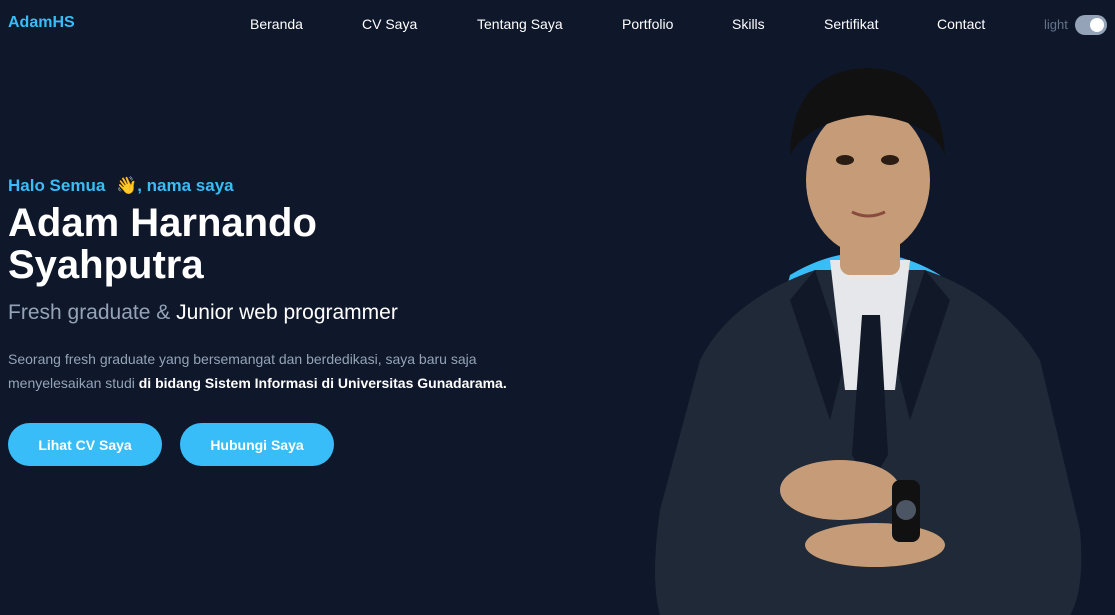 Image resolution: width=1115 pixels, height=615 pixels. Describe the element at coordinates (851, 24) in the screenshot. I see `nav-link-sertifikat: Sertifikat` at that location.